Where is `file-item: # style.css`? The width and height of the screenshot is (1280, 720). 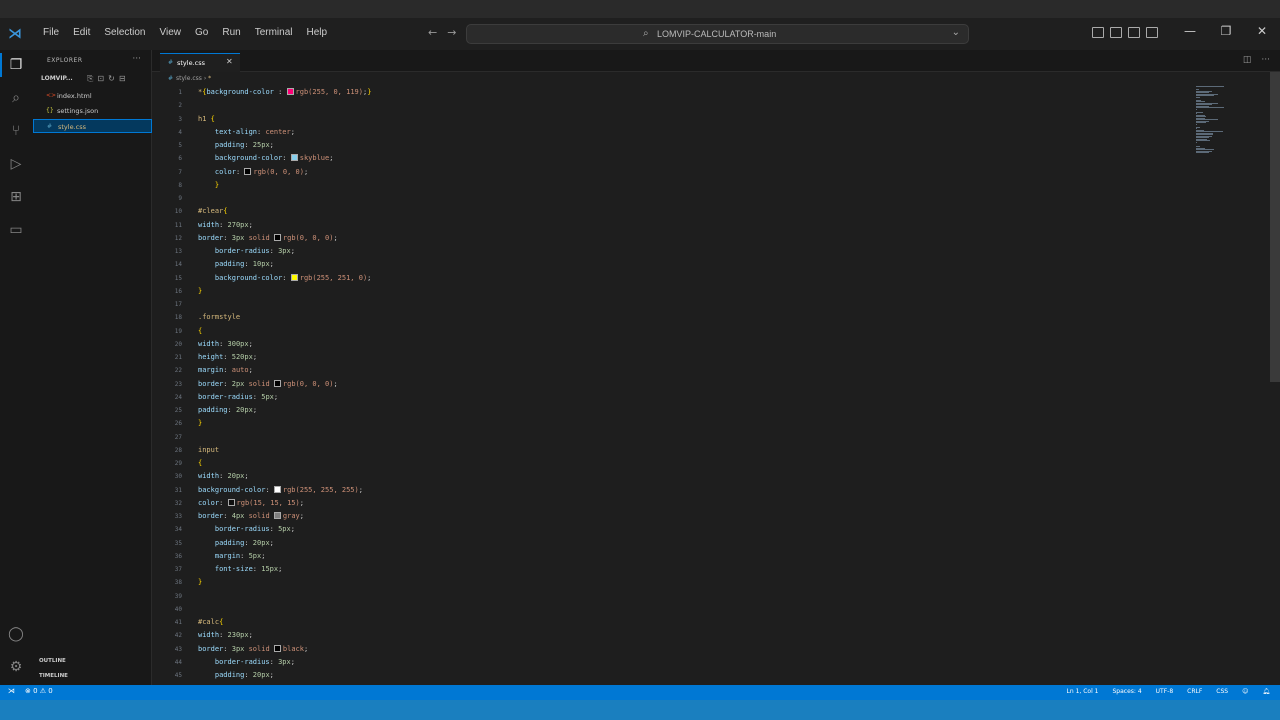
file-item: # style.css is located at coordinates (92, 126).